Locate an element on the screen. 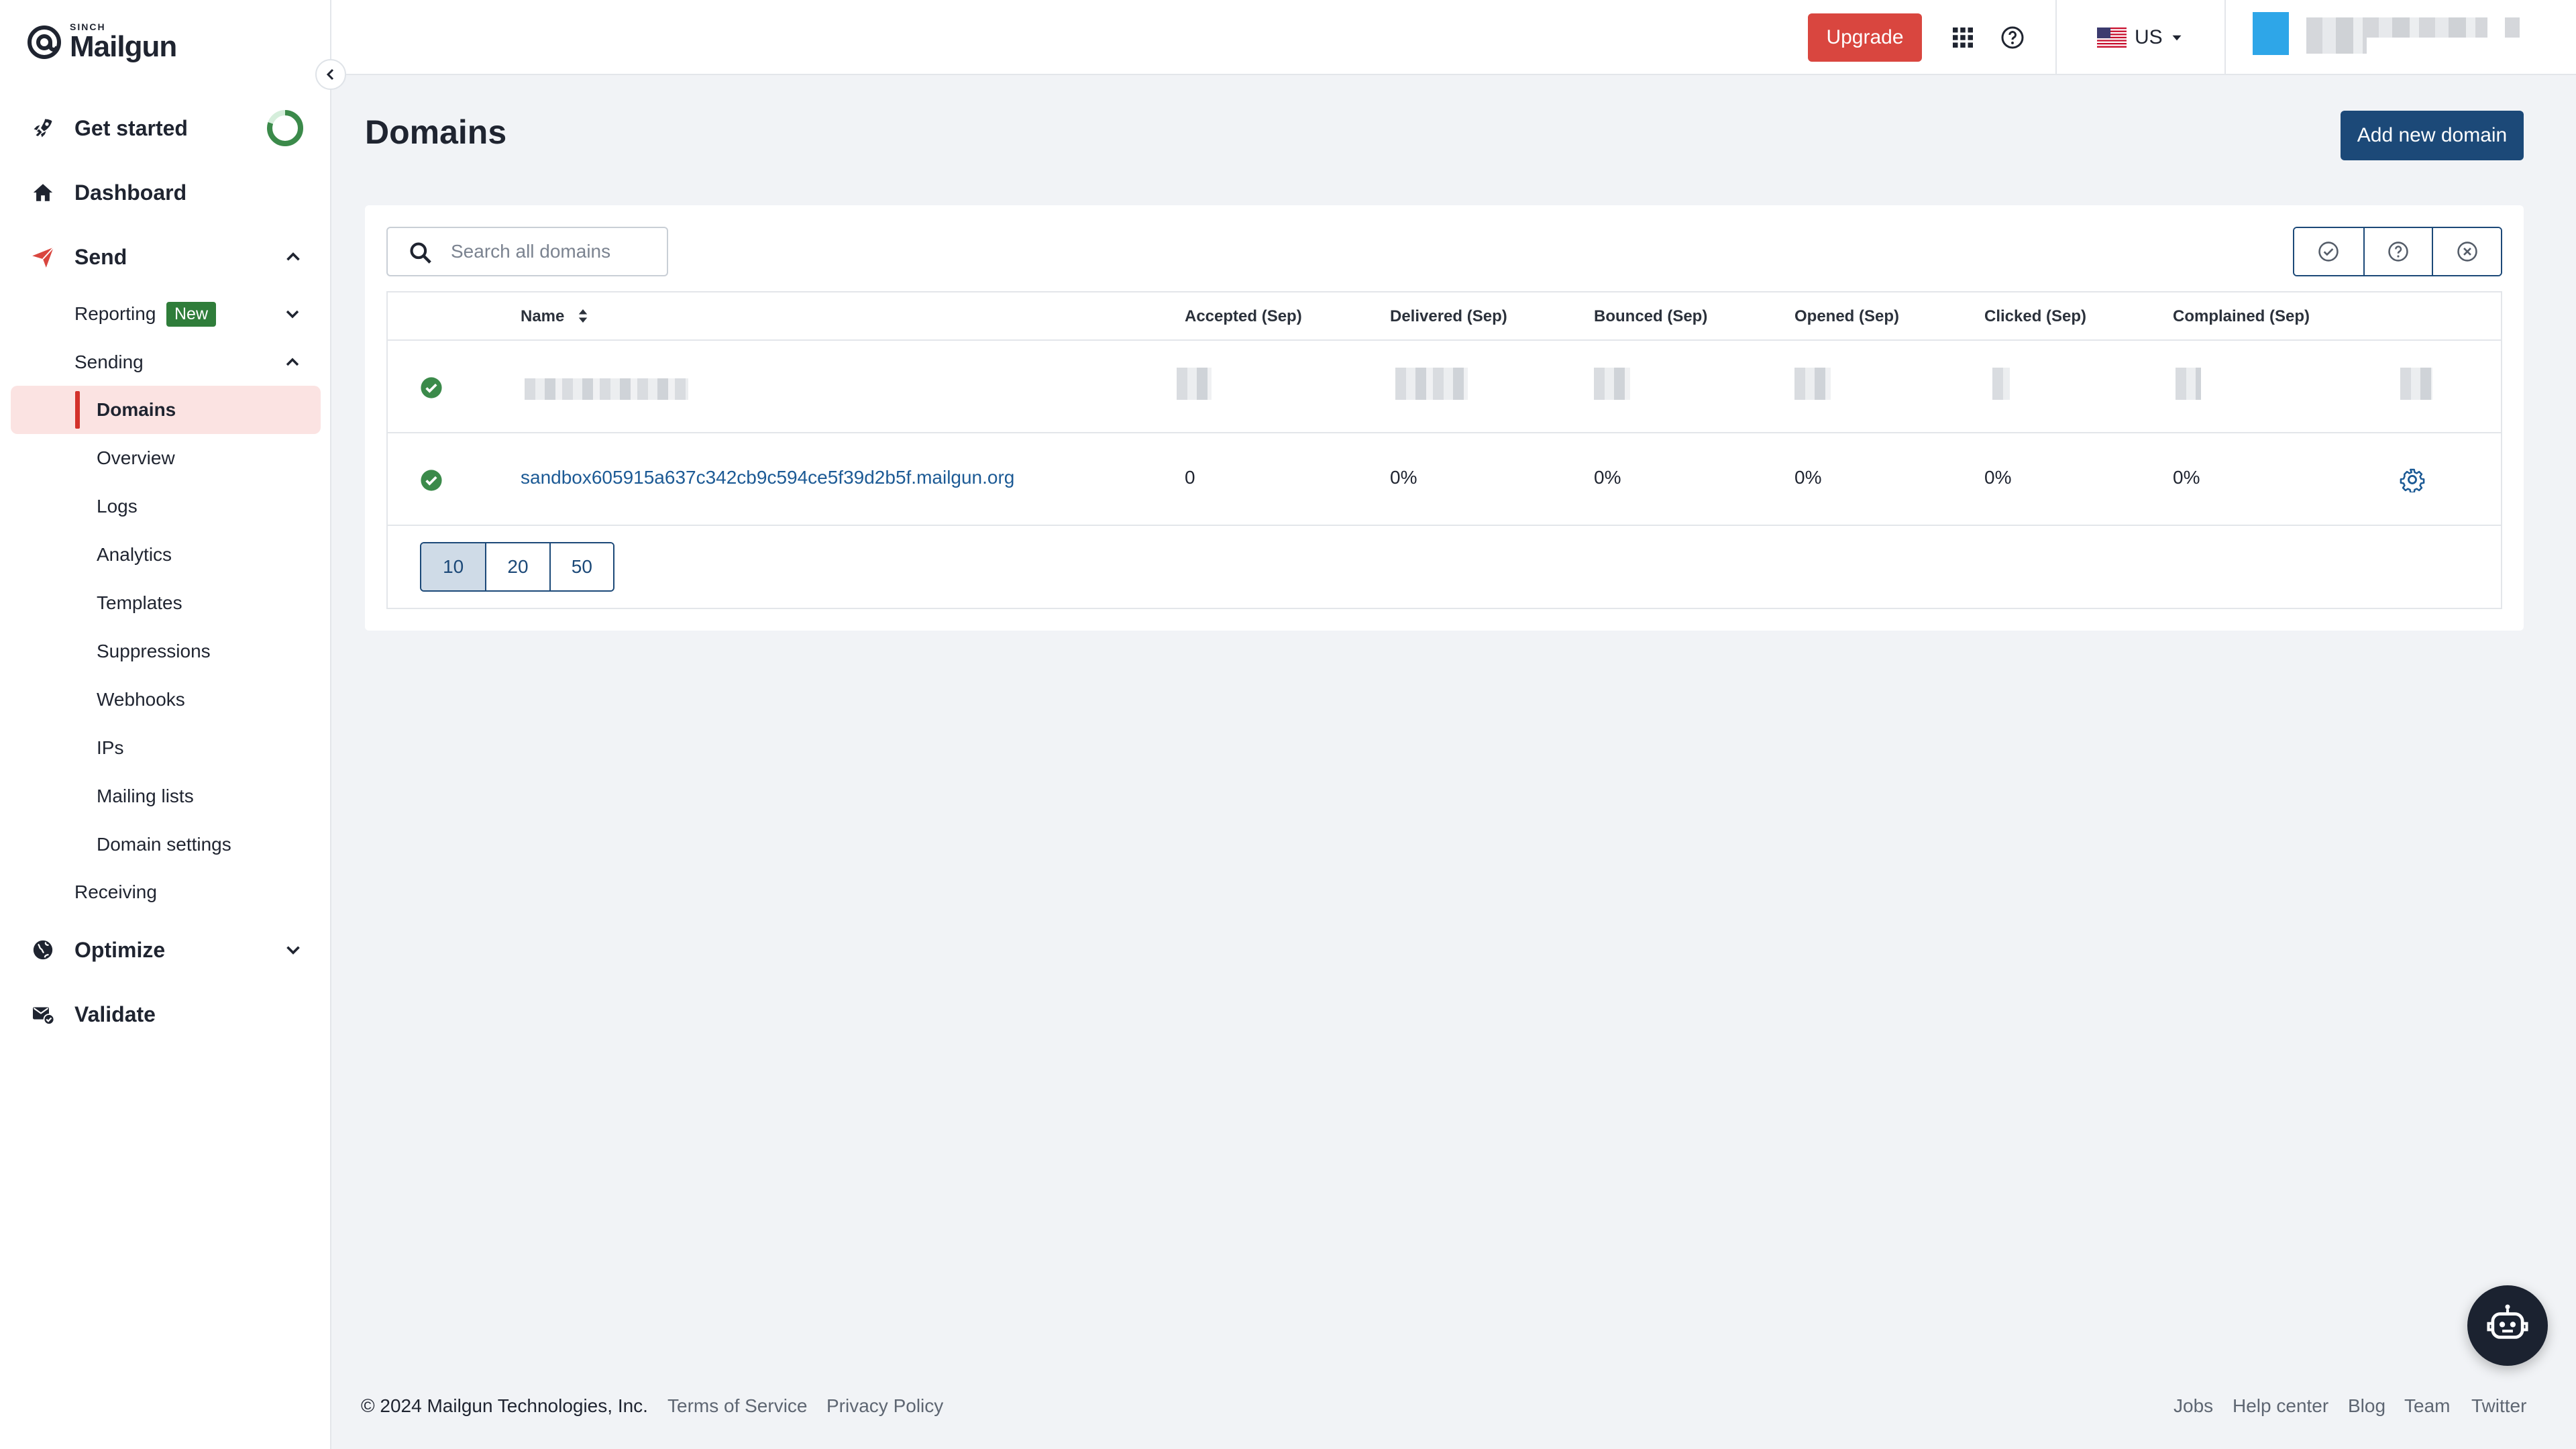  page-size-20-button: 20 is located at coordinates (517, 566).